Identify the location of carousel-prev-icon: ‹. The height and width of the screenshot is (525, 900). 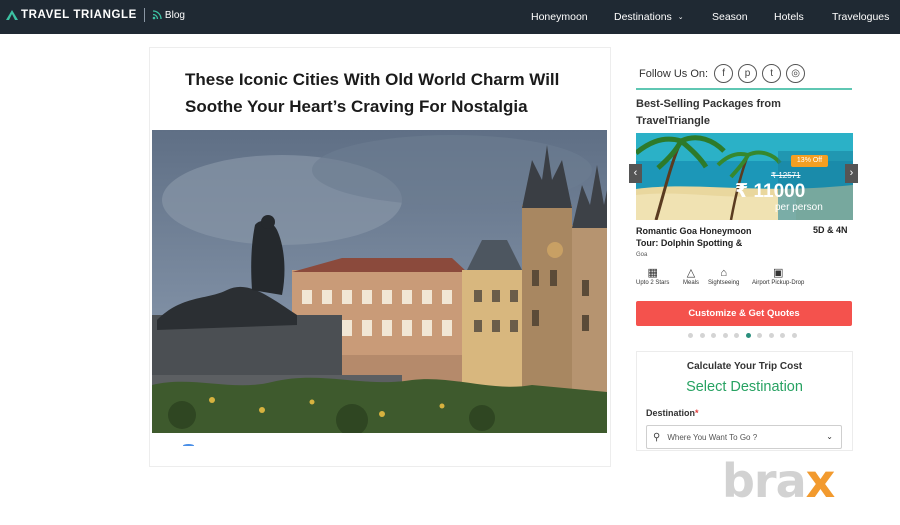
(635, 173).